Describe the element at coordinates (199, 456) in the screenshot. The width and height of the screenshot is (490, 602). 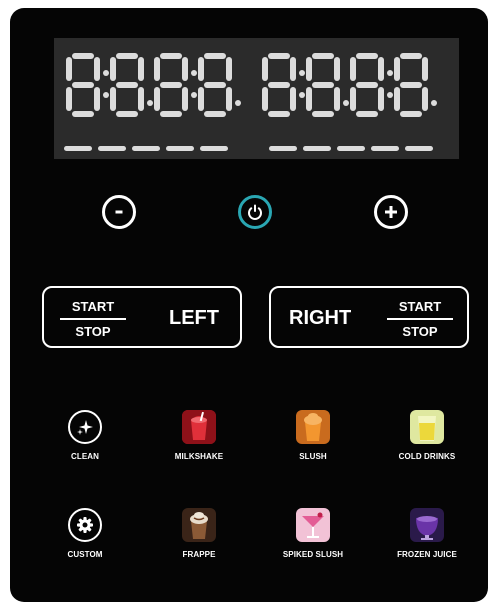
I see `mode-label: MILKSHAKE` at that location.